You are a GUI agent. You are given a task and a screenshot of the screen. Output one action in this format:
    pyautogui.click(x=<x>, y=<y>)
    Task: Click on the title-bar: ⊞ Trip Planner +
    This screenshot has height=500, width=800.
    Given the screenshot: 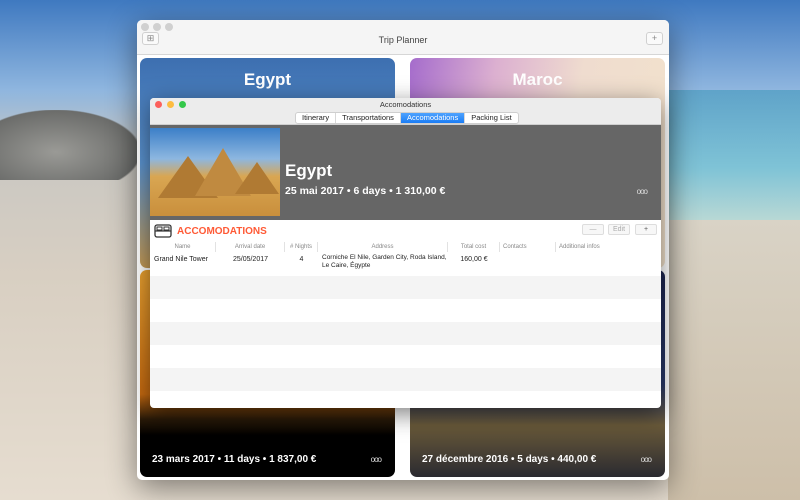 What is the action you would take?
    pyautogui.click(x=403, y=37)
    